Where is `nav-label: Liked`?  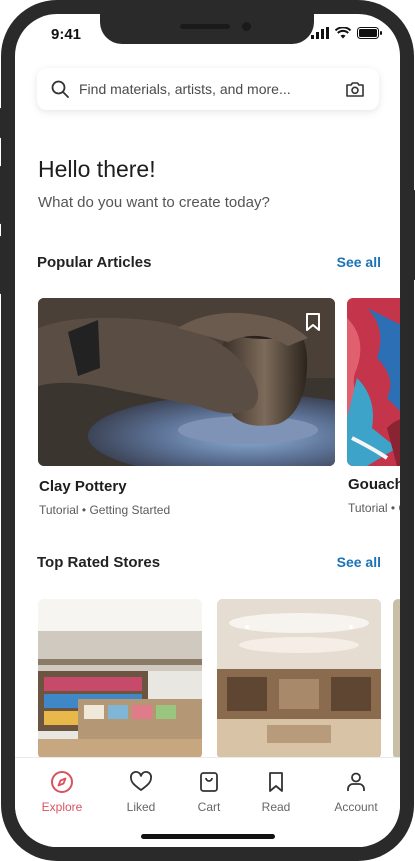 nav-label: Liked is located at coordinates (141, 807).